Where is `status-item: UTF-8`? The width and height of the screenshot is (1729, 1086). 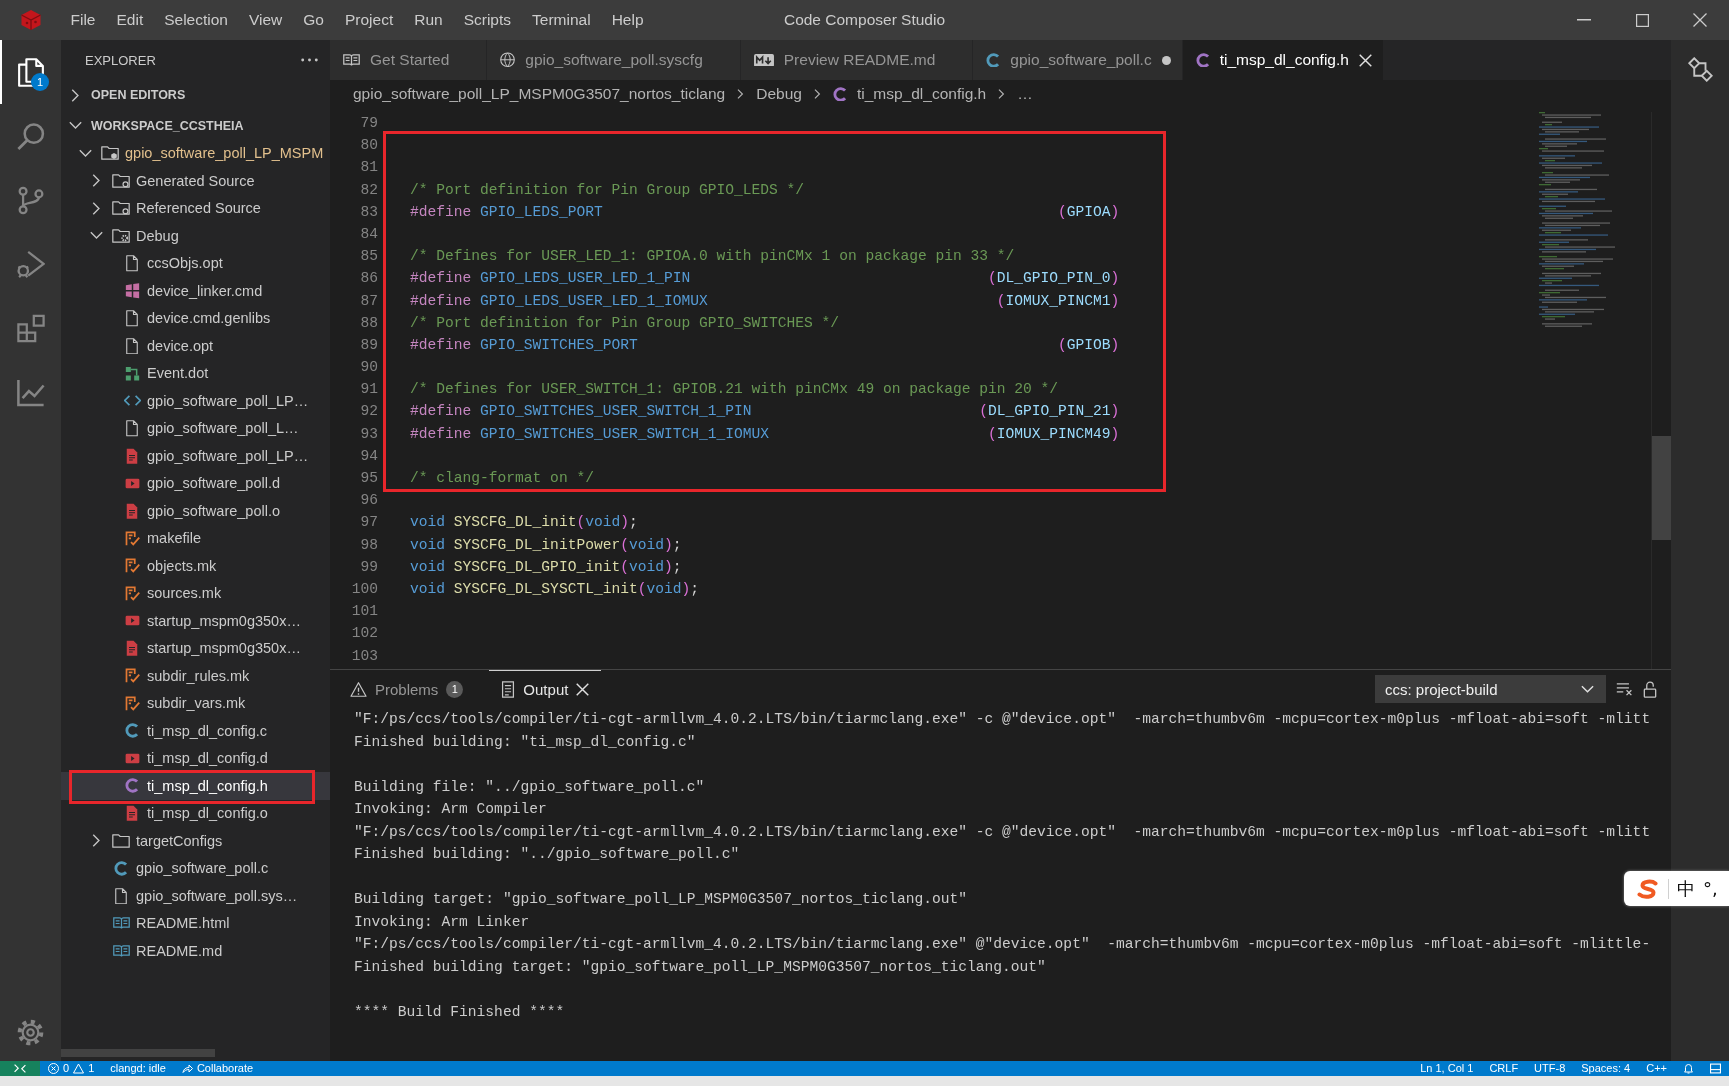
status-item: UTF-8 is located at coordinates (1550, 1068).